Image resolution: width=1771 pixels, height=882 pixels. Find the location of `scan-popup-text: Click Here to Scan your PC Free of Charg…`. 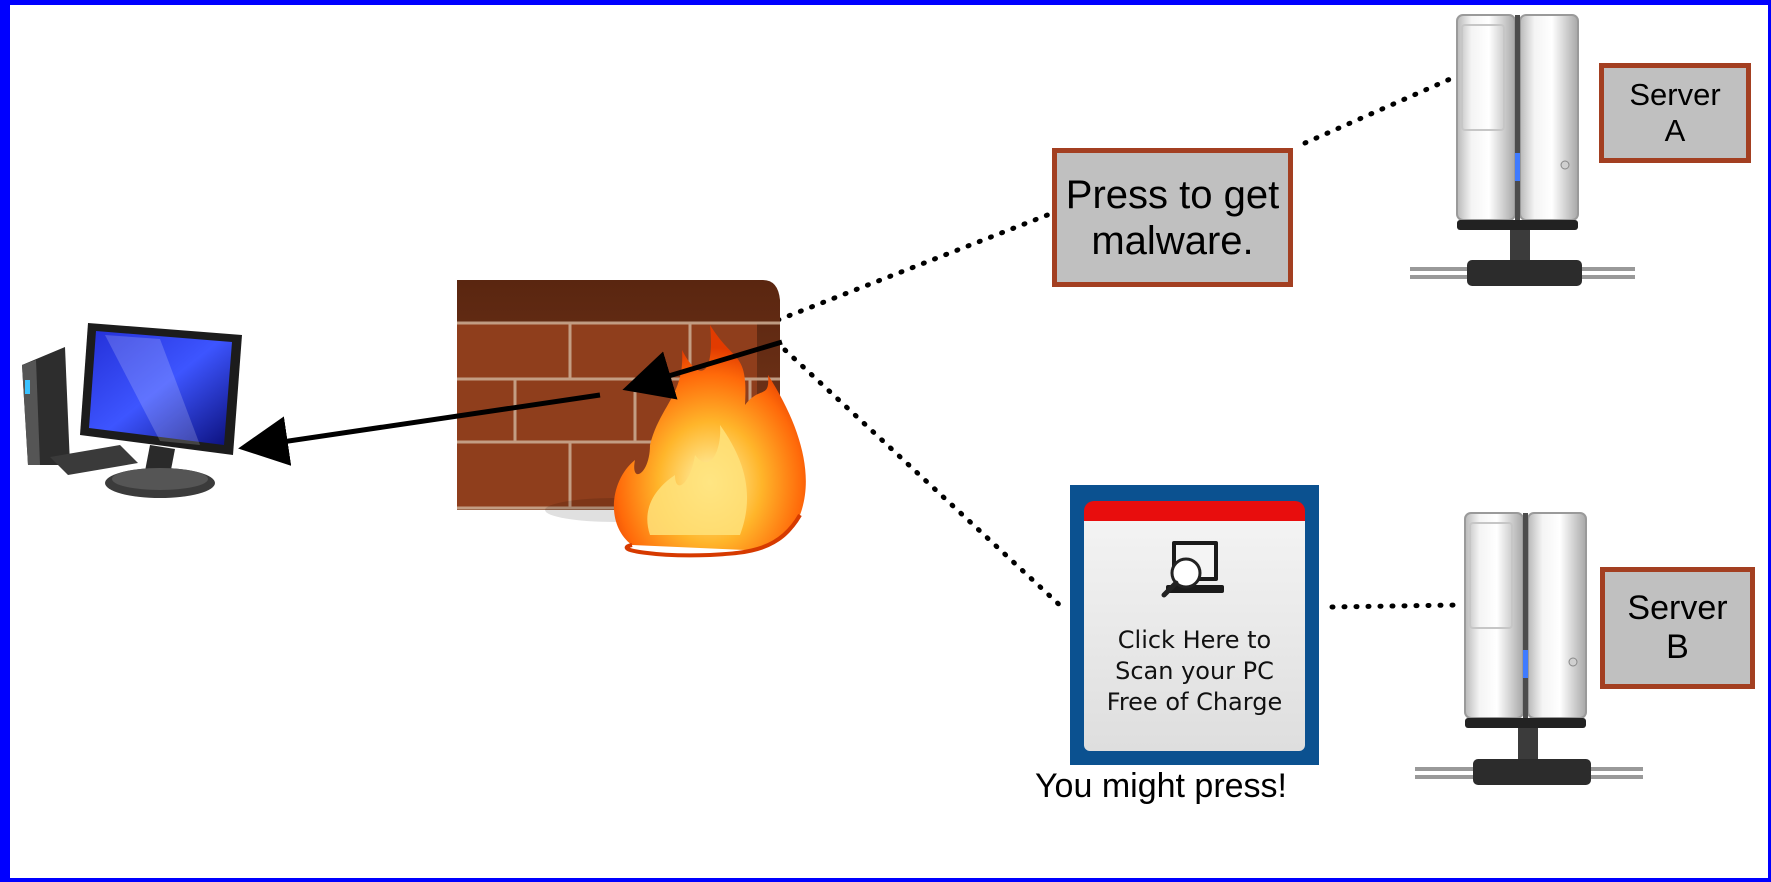

scan-popup-text: Click Here to Scan your PC Free of Charg… is located at coordinates (1194, 671).